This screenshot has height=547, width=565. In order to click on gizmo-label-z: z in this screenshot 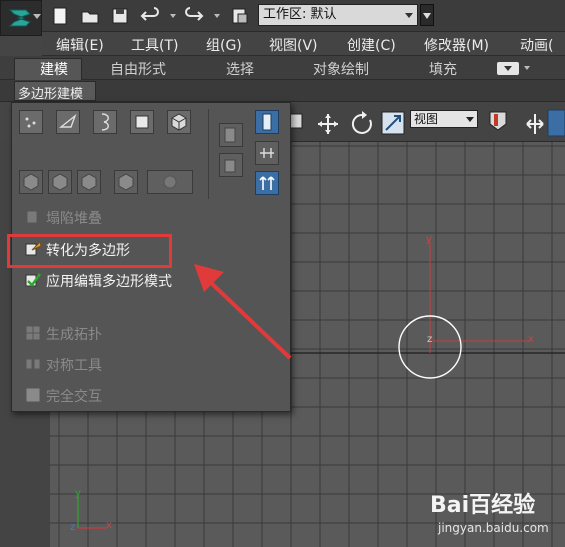, I will do `click(73, 527)`.